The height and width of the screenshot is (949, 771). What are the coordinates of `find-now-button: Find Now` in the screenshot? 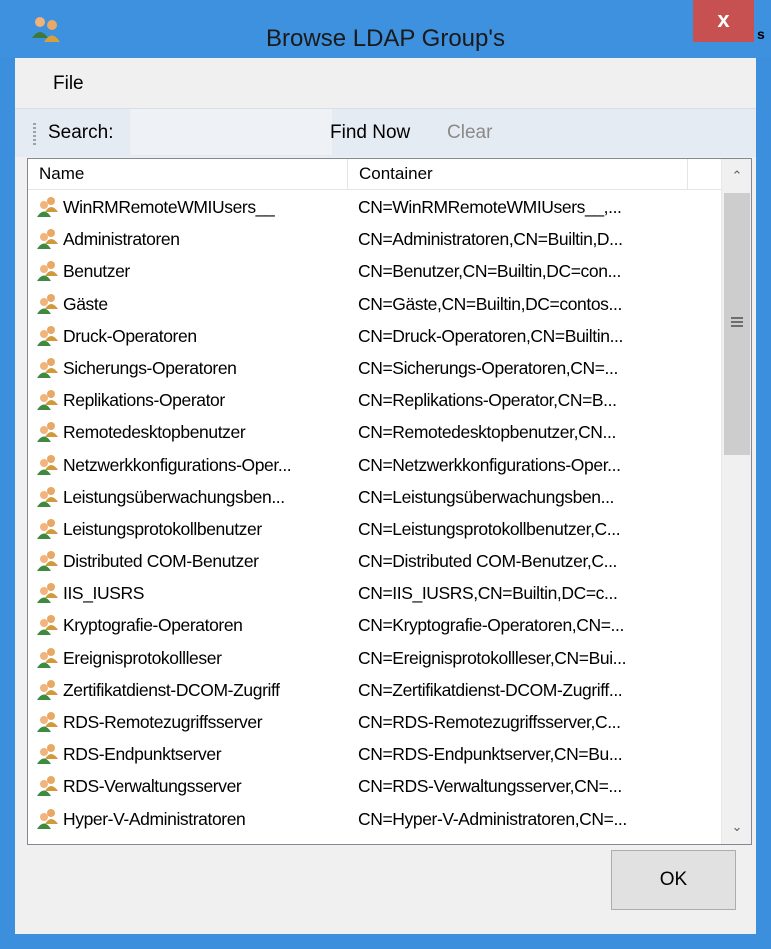 It's located at (370, 133).